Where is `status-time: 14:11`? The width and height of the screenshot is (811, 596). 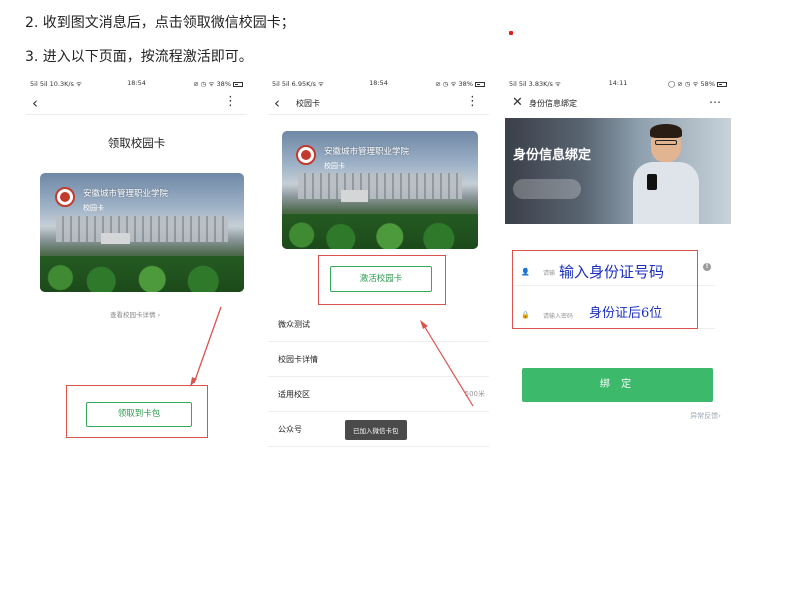
status-time: 14:11 is located at coordinates (618, 83).